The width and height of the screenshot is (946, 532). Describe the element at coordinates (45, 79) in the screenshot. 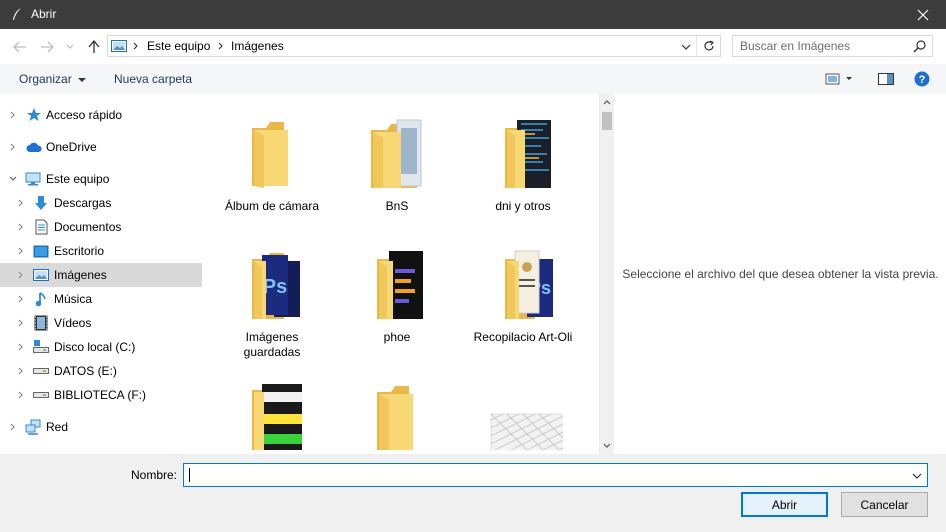

I see `organize-label: Organizar` at that location.